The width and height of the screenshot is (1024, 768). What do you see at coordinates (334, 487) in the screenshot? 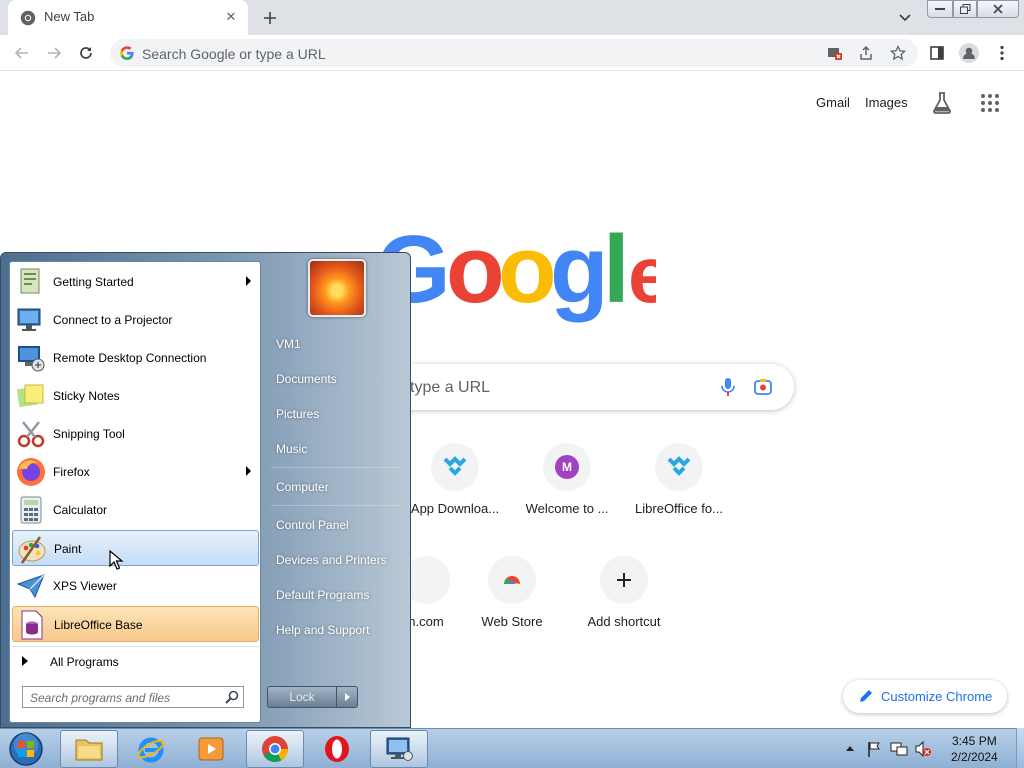
I see `start-link-computer: Computer` at bounding box center [334, 487].